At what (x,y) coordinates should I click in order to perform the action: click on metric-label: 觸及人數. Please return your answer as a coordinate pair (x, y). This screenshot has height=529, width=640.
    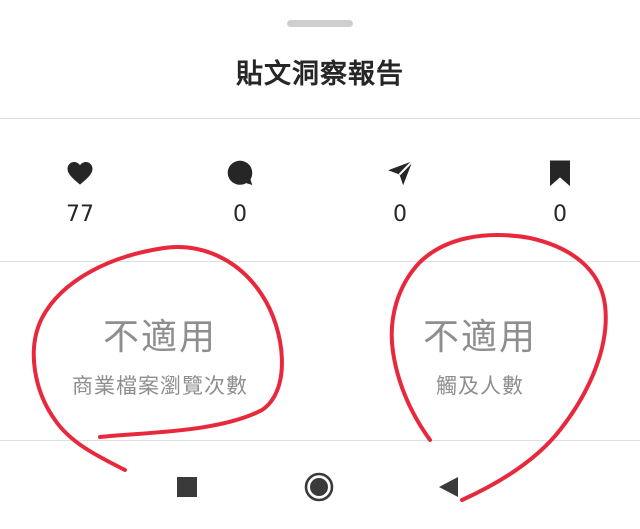
    Looking at the image, I should click on (480, 386).